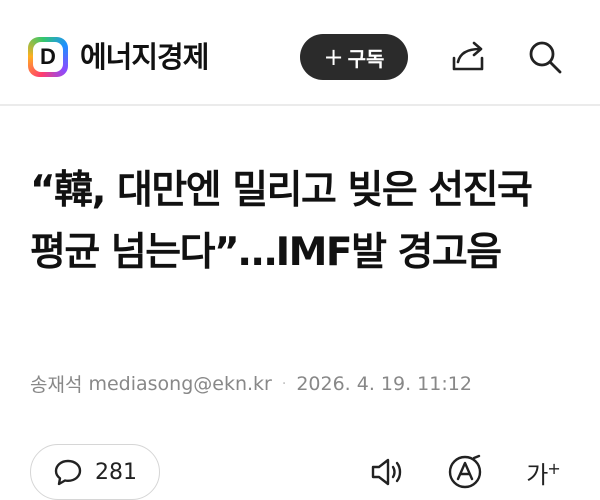  I want to click on text-size-icon: 가+, so click(543, 472).